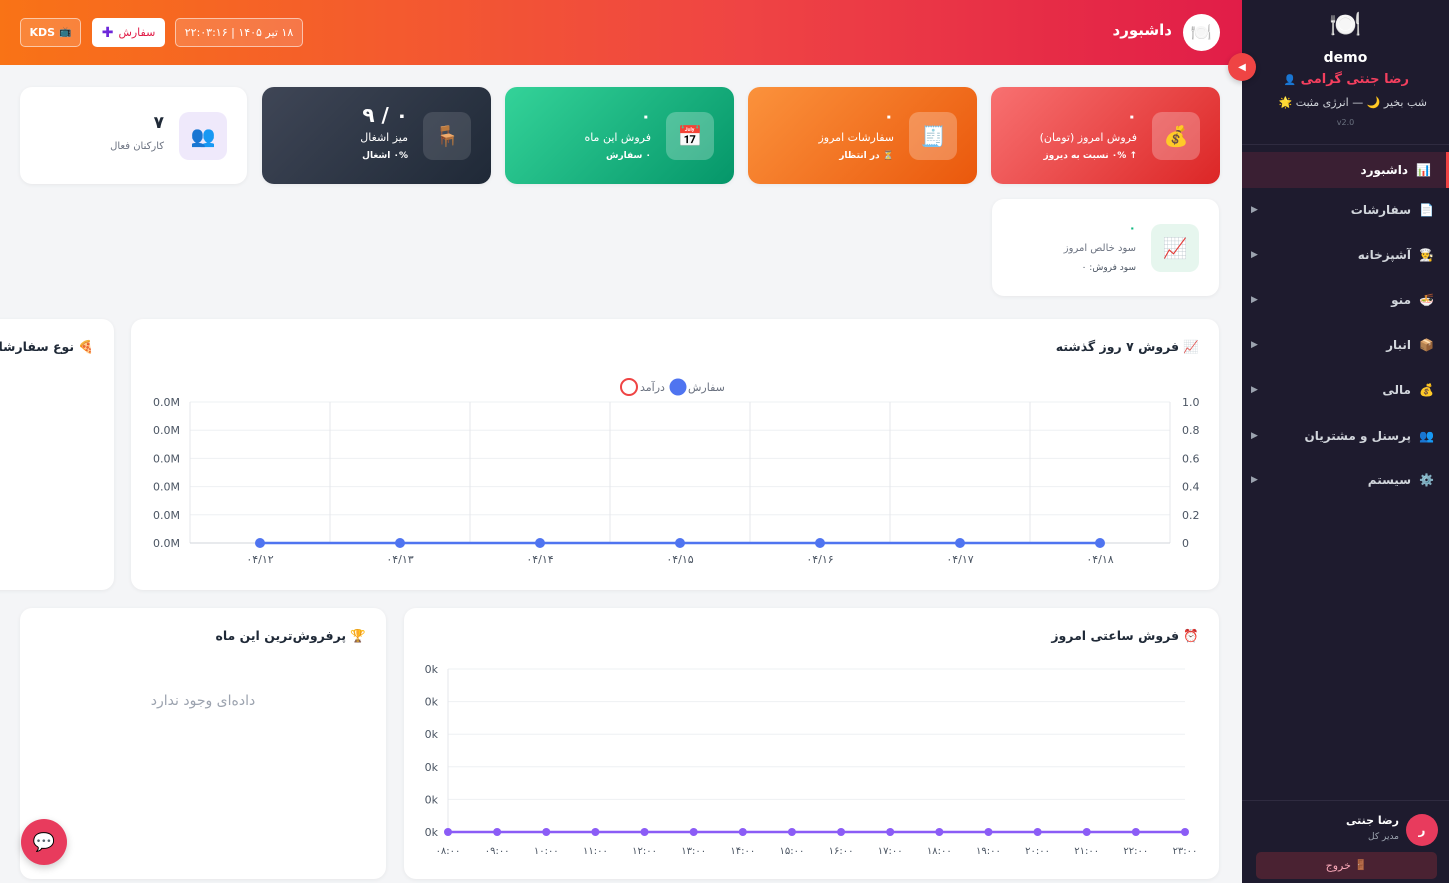 This screenshot has width=1449, height=883. I want to click on sidebar-item-menu: ▶ منو 🍜, so click(1345, 300).